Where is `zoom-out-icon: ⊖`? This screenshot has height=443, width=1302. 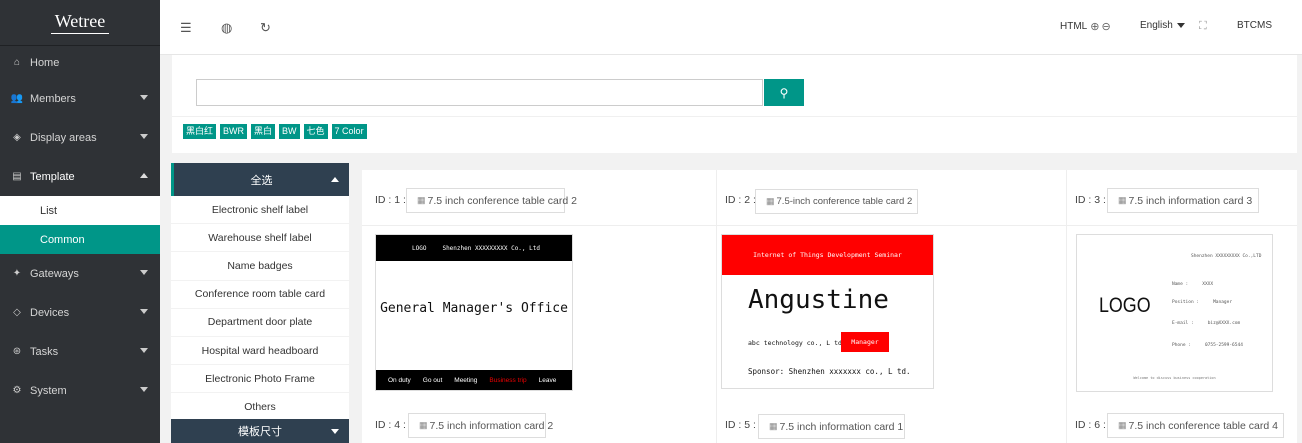
zoom-out-icon: ⊖ is located at coordinates (1105, 26).